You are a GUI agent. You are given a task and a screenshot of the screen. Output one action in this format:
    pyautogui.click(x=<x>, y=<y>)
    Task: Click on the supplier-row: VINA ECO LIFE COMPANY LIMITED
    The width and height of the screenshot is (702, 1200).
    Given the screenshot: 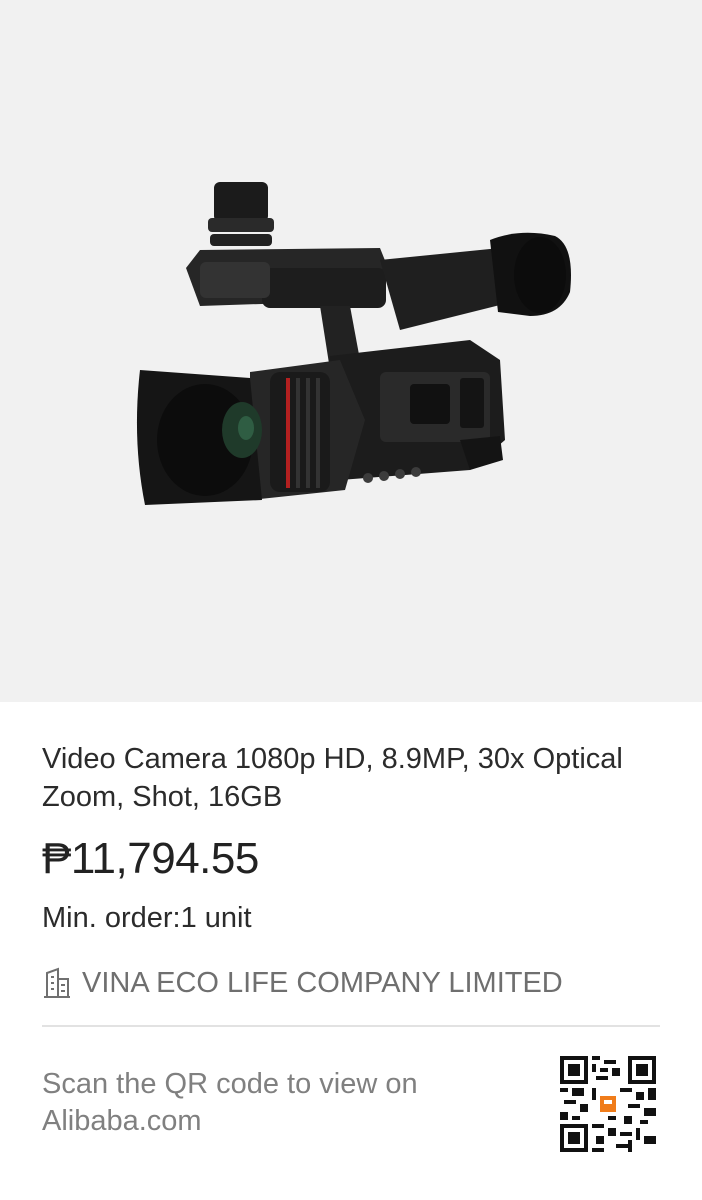 What is the action you would take?
    pyautogui.click(x=302, y=983)
    